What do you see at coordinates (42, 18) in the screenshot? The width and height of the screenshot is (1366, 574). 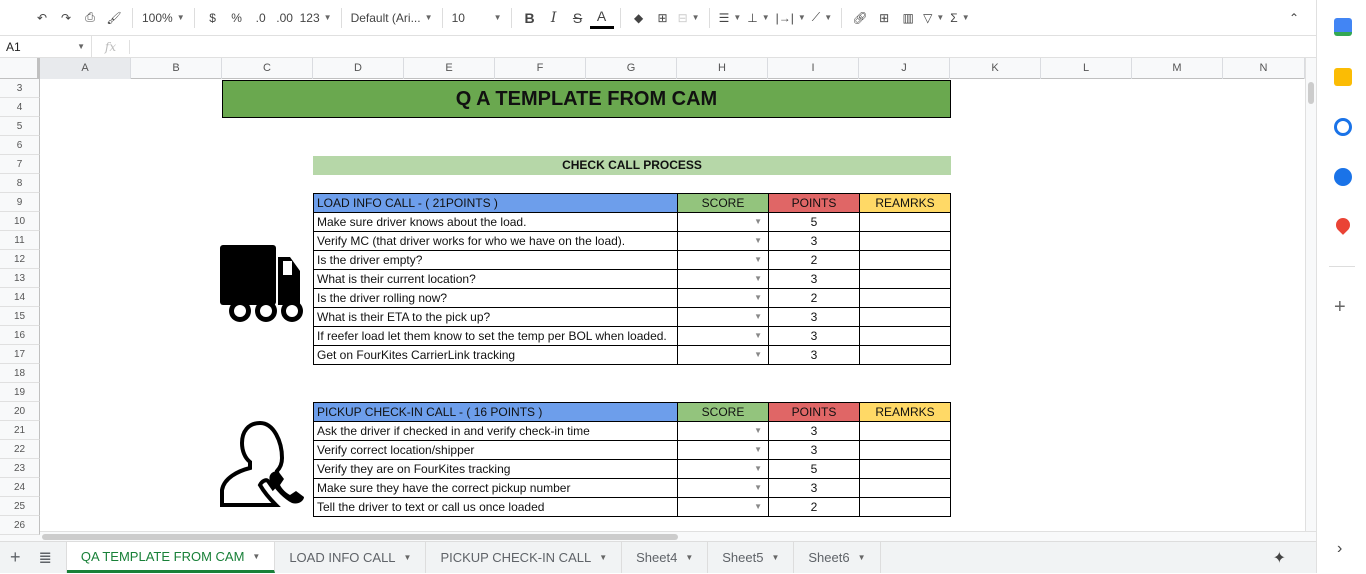 I see `undo-icon: ↶` at bounding box center [42, 18].